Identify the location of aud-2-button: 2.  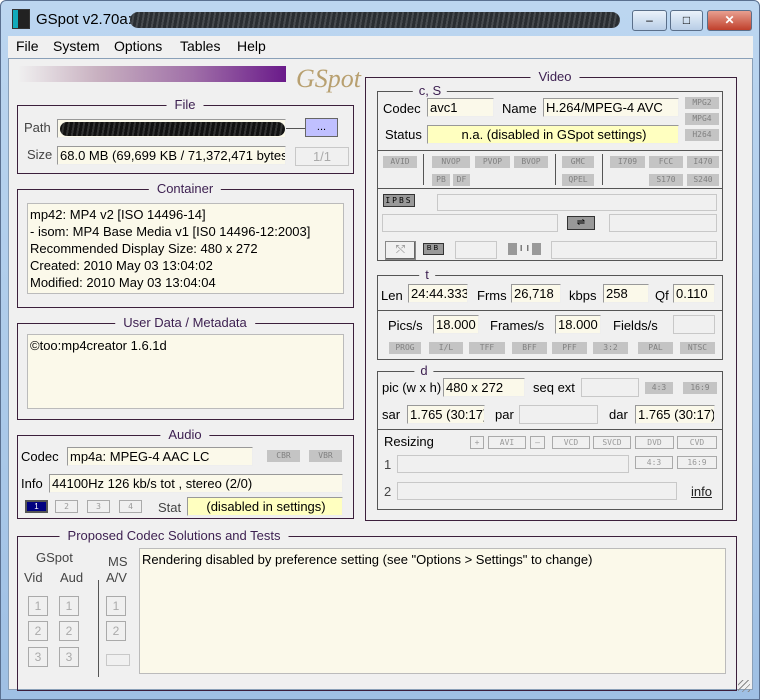
(69, 631).